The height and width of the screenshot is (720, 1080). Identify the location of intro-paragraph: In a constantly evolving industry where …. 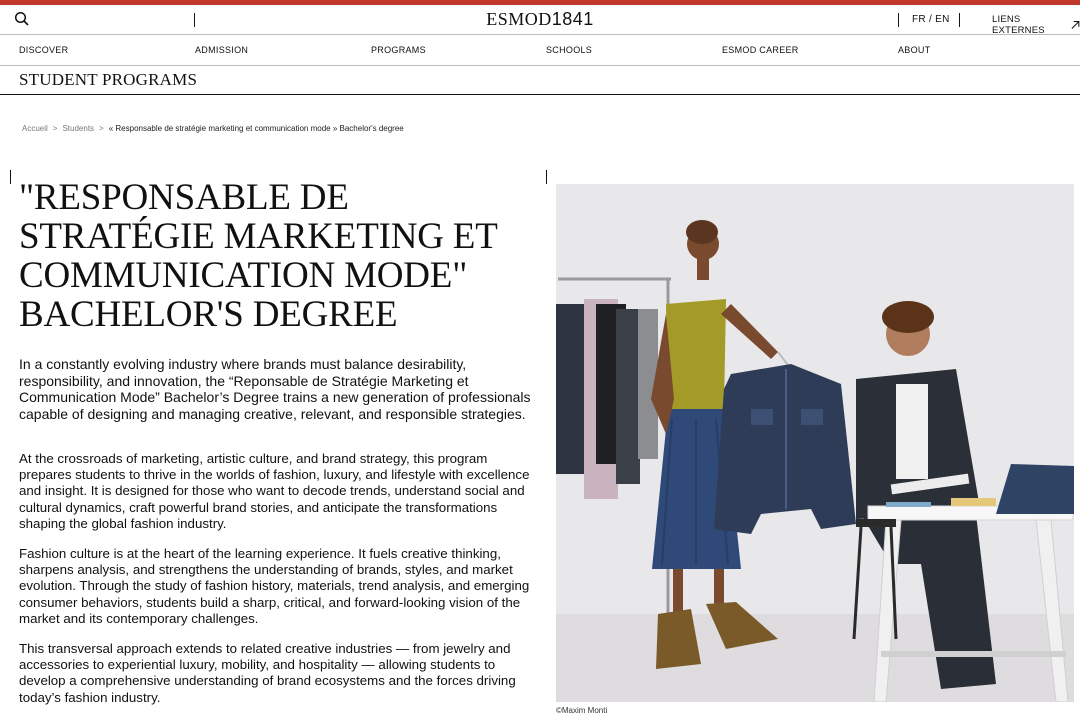
(275, 389).